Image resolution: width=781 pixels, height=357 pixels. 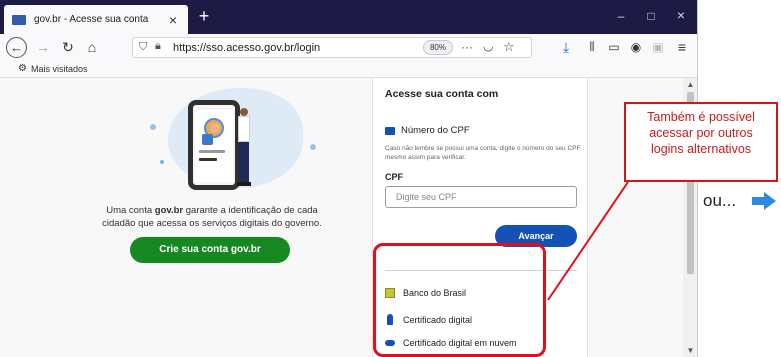 I want to click on downloads-icon: ⤓, so click(x=566, y=47).